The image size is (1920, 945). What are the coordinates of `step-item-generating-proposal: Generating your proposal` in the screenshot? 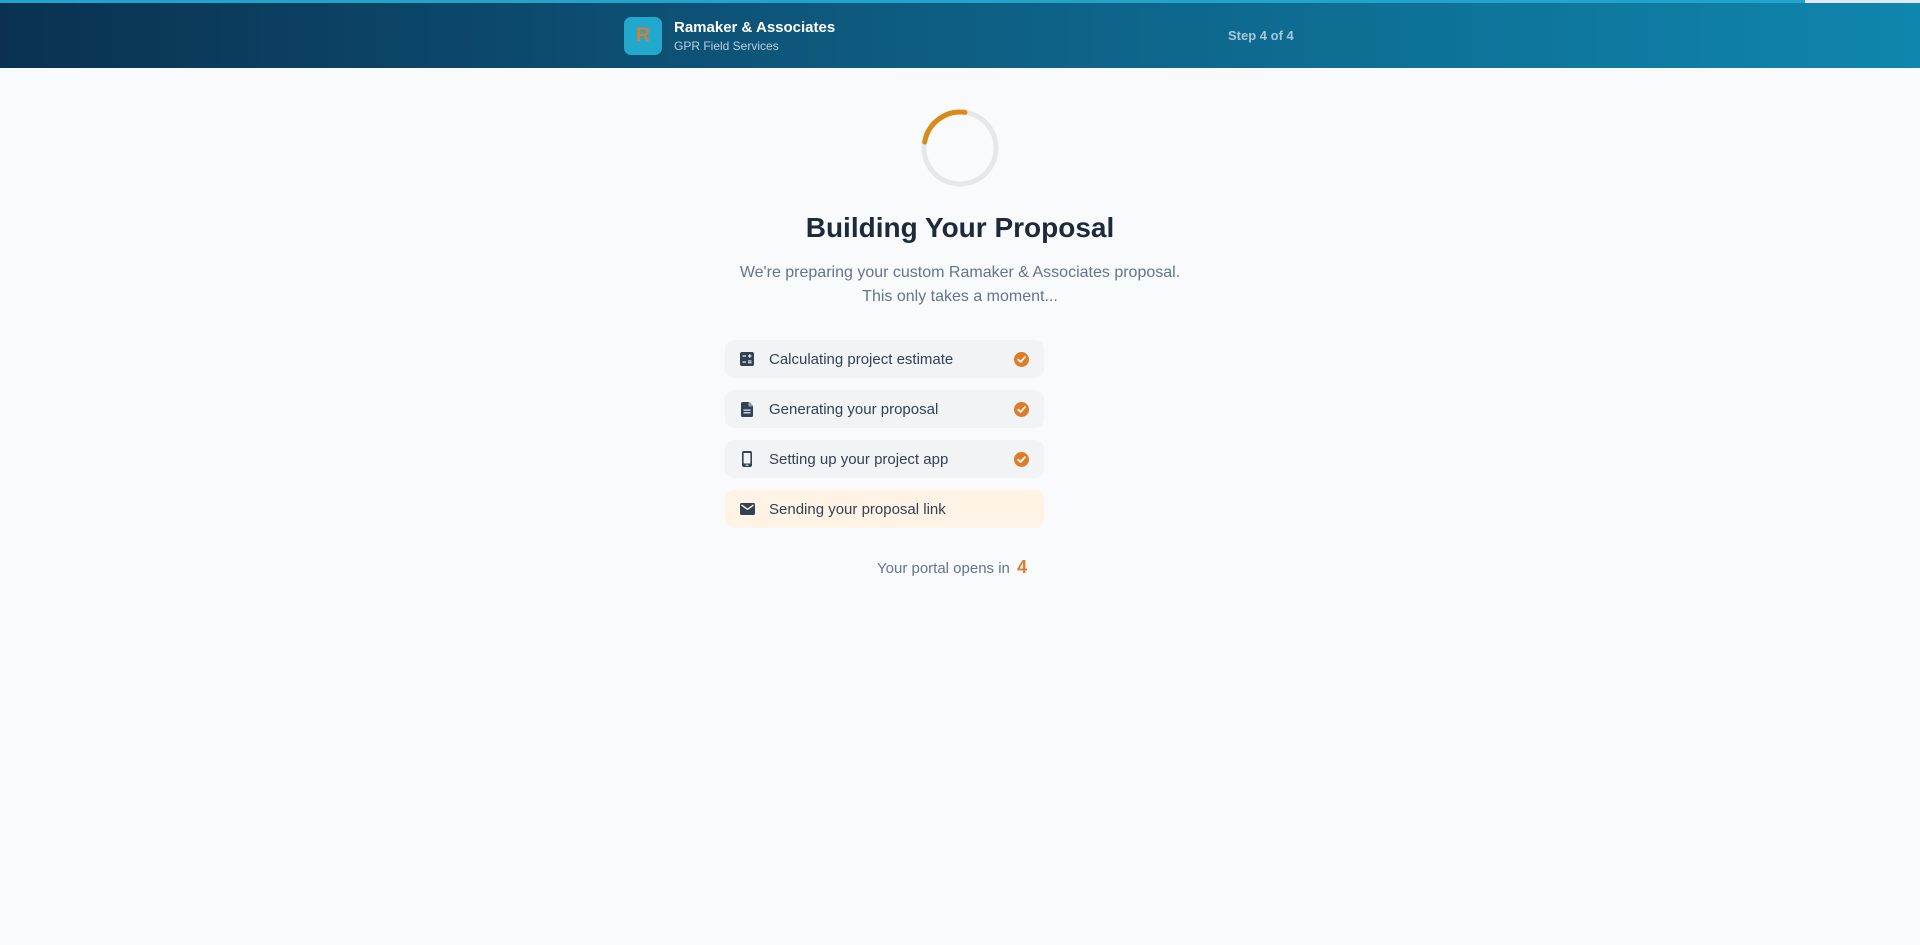 It's located at (884, 409).